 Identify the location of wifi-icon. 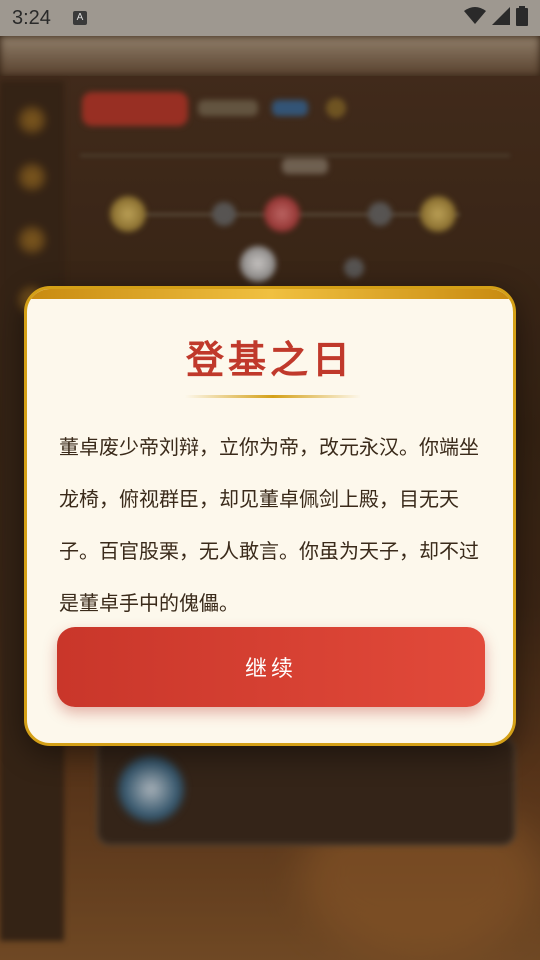
(475, 18).